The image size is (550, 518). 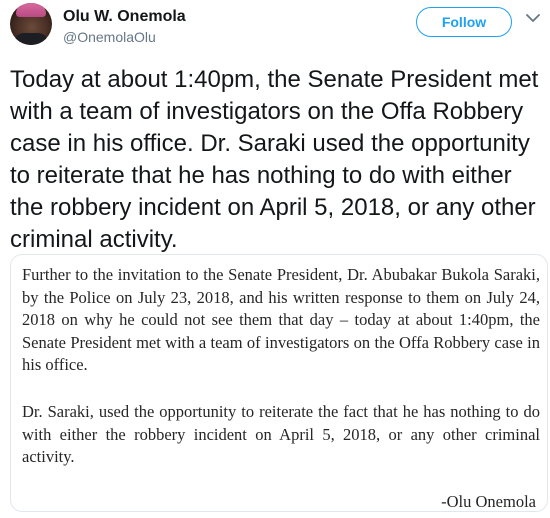 I want to click on chevron-down-icon, so click(x=533, y=18).